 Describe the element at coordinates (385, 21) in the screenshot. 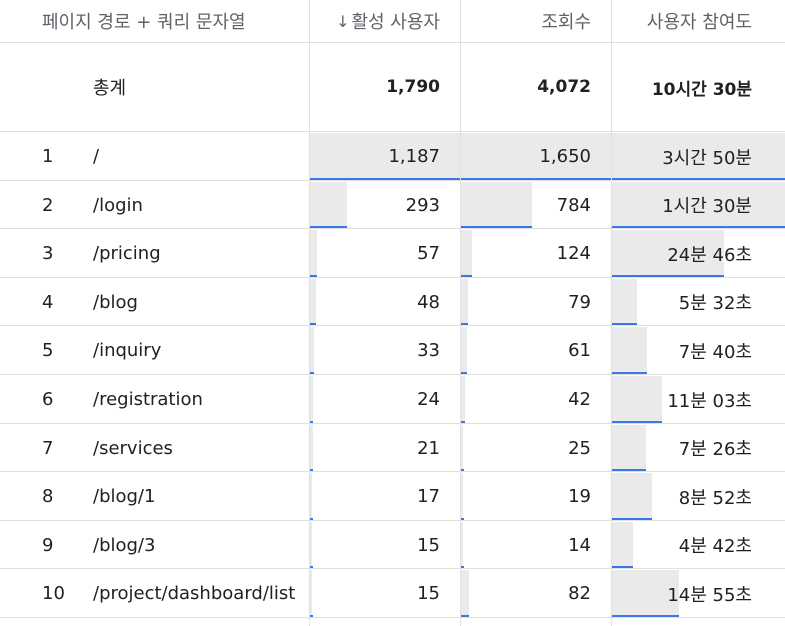

I see `column-header-active-users: ↓ 활성 사용자` at that location.